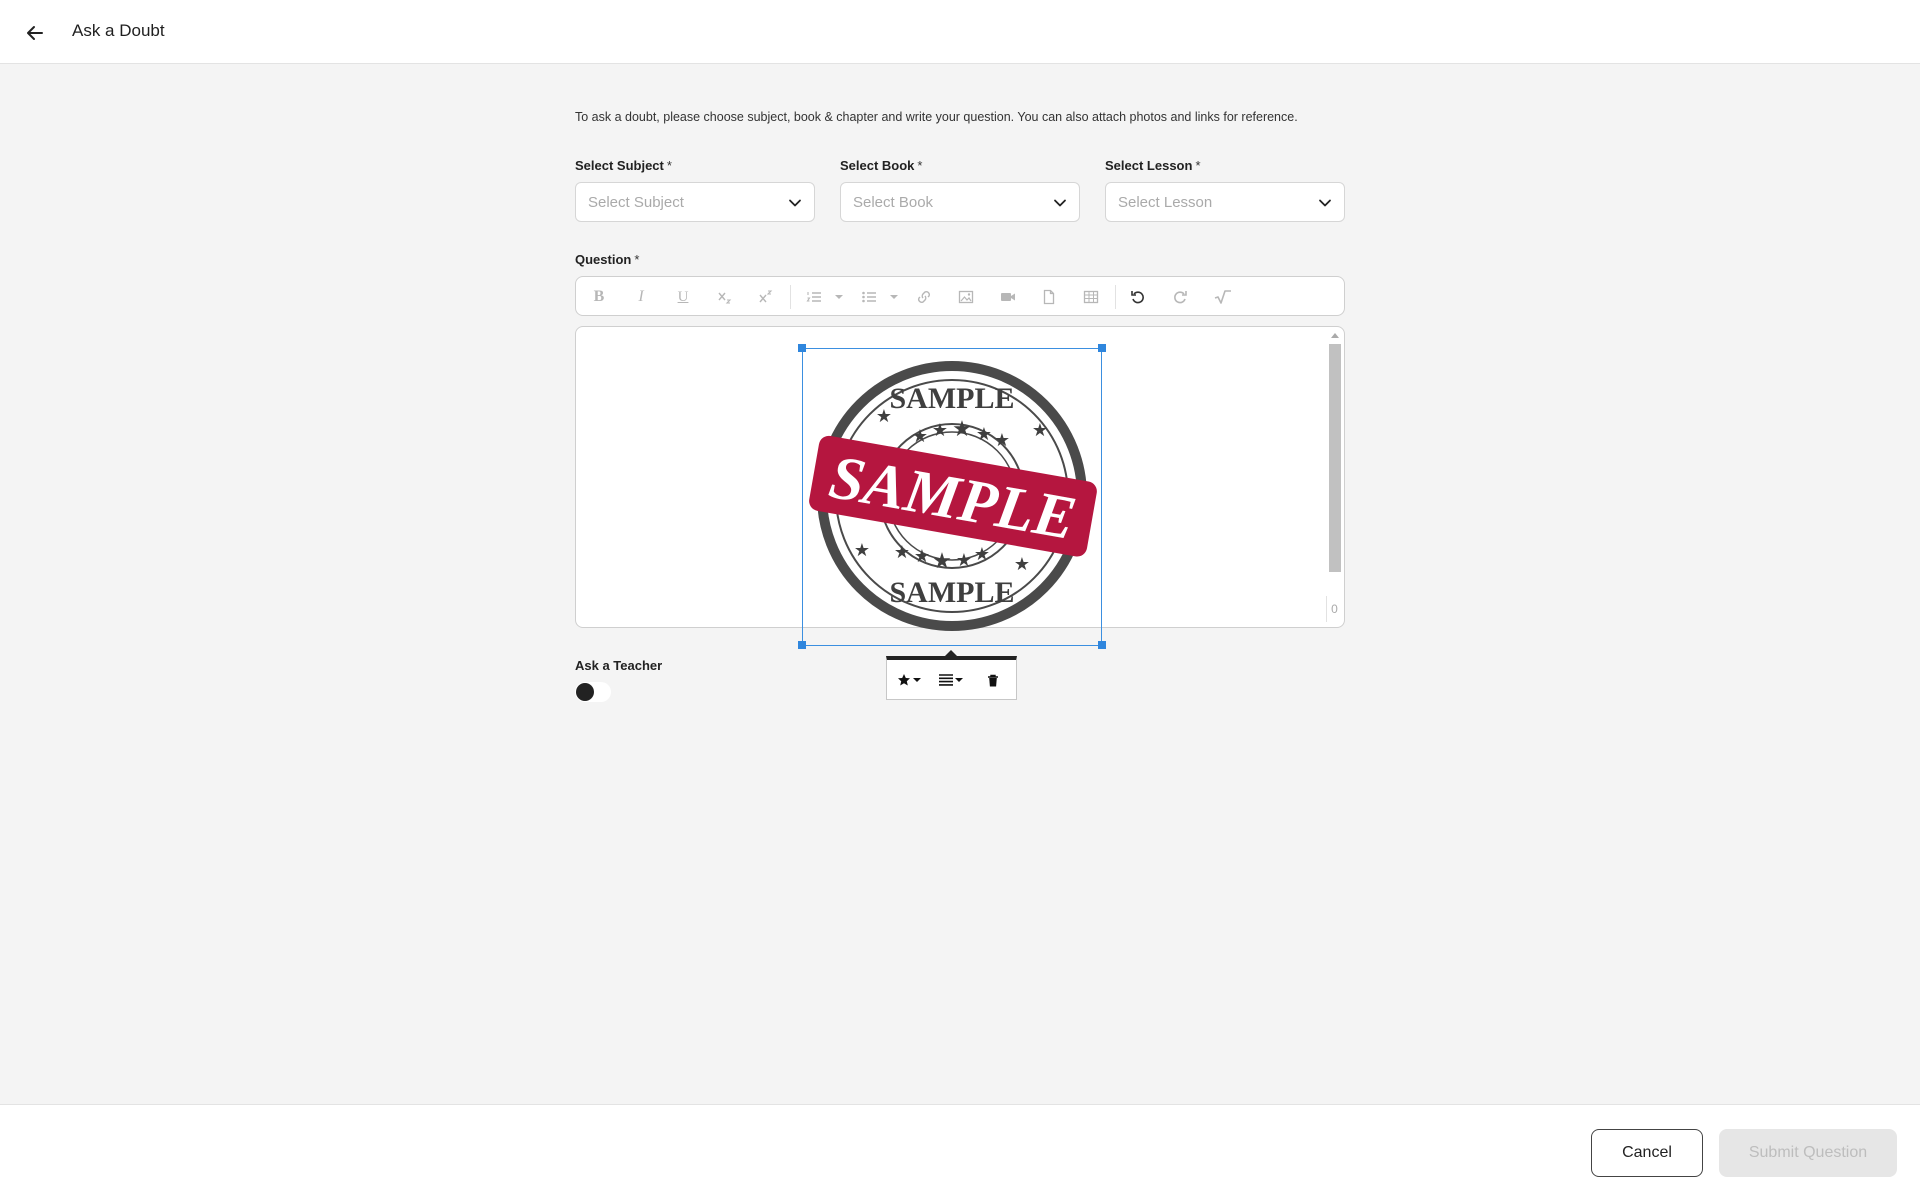 This screenshot has height=1200, width=1920. What do you see at coordinates (1102, 645) in the screenshot?
I see `resize-handle-bottom-right` at bounding box center [1102, 645].